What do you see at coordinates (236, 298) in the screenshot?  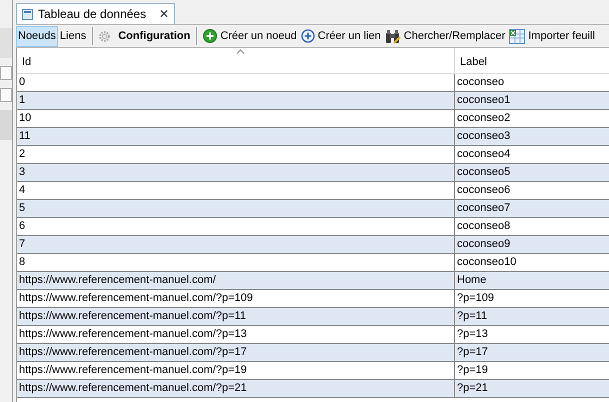 I see `table-cell: https://www.referencement-manuel.com/?p=109` at bounding box center [236, 298].